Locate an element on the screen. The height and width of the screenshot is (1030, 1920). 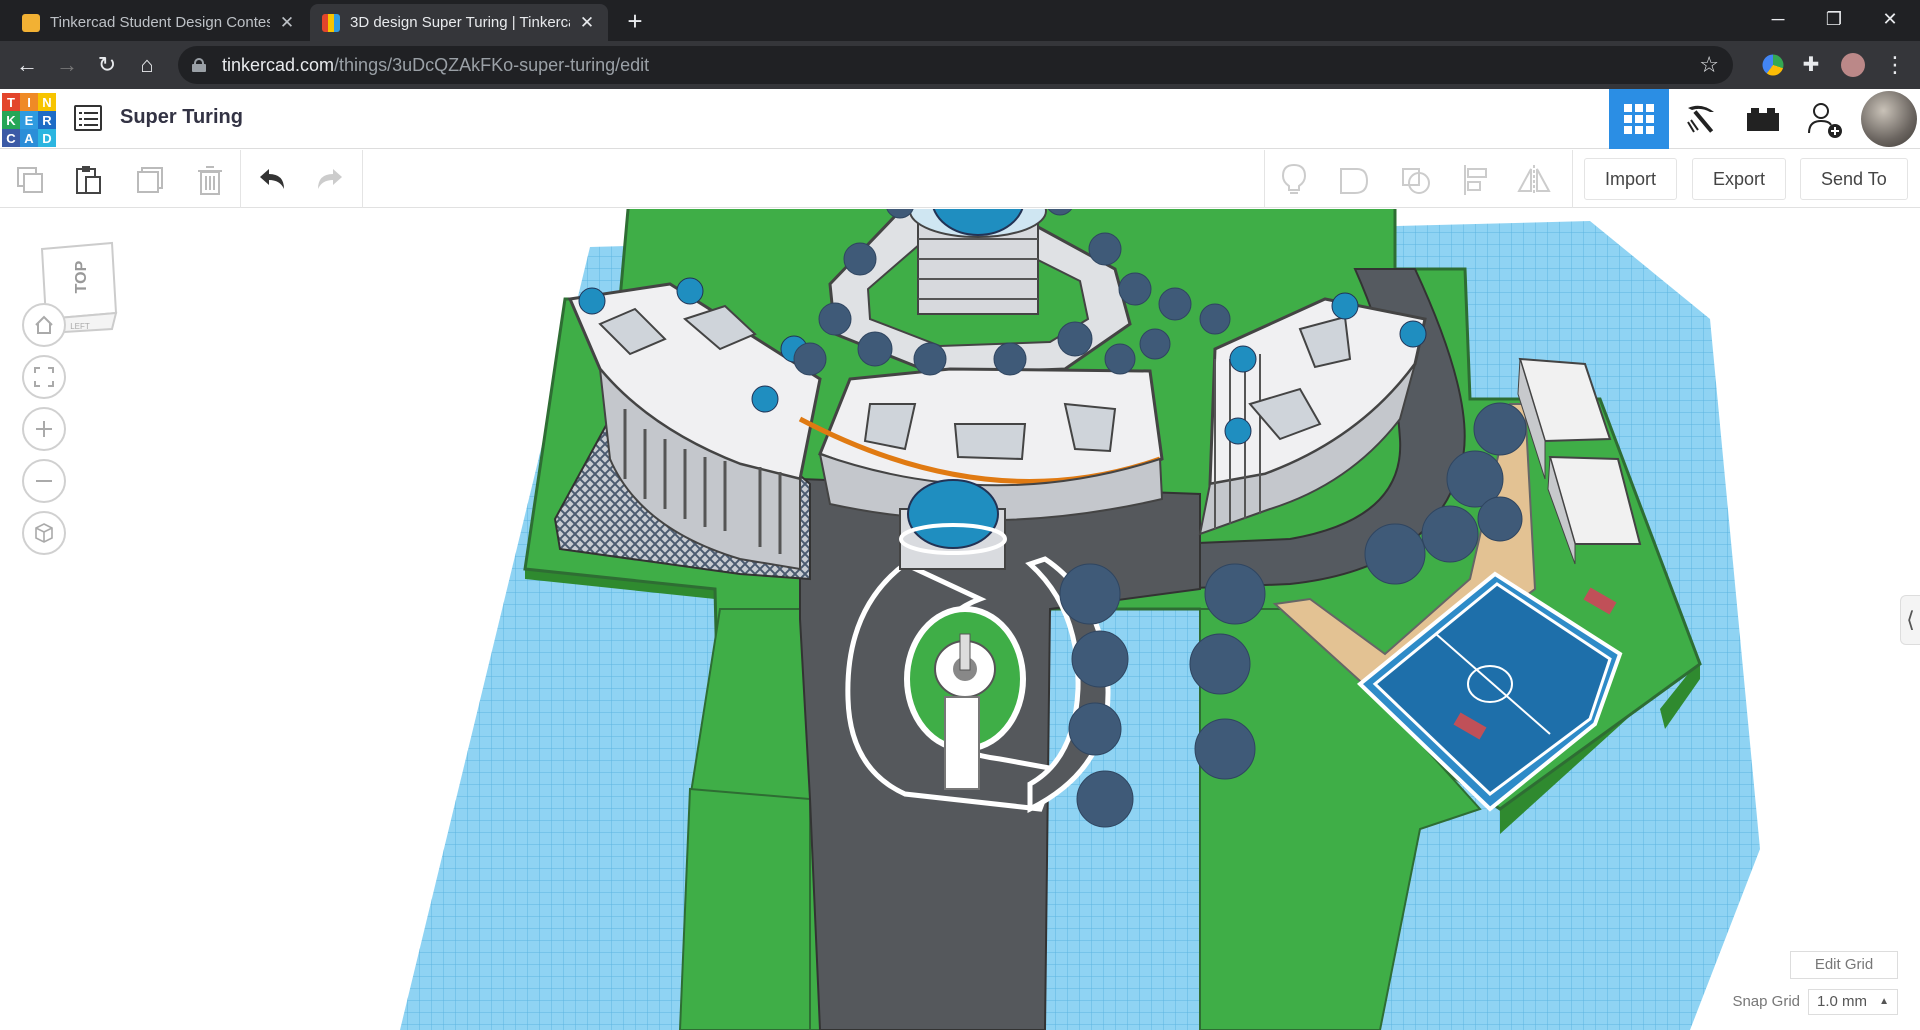
redo-icon is located at coordinates (330, 179).